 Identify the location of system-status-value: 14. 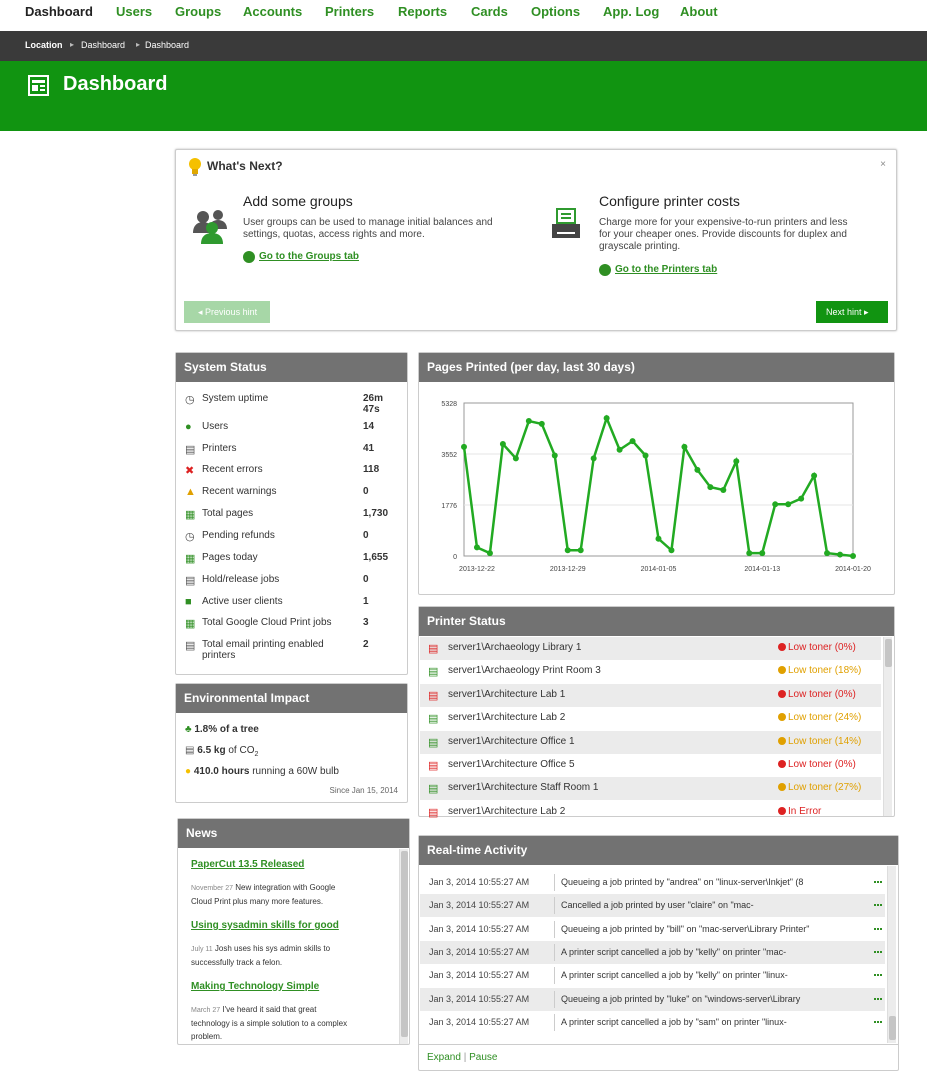
(369, 426).